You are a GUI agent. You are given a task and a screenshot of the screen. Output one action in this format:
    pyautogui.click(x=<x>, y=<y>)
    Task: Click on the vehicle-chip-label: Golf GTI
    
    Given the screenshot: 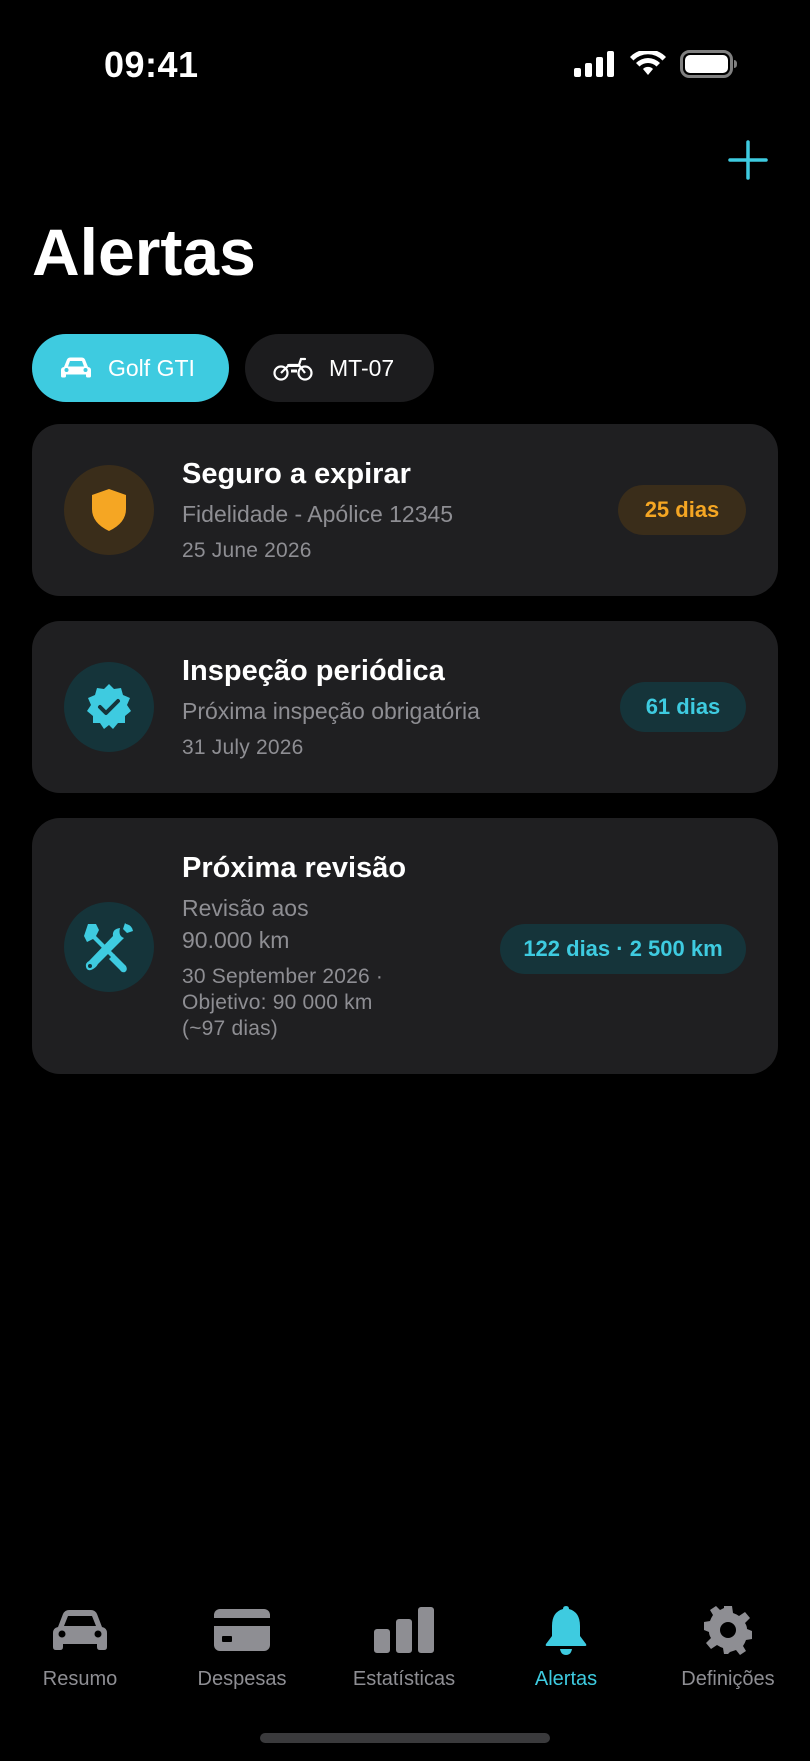 What is the action you would take?
    pyautogui.click(x=151, y=367)
    